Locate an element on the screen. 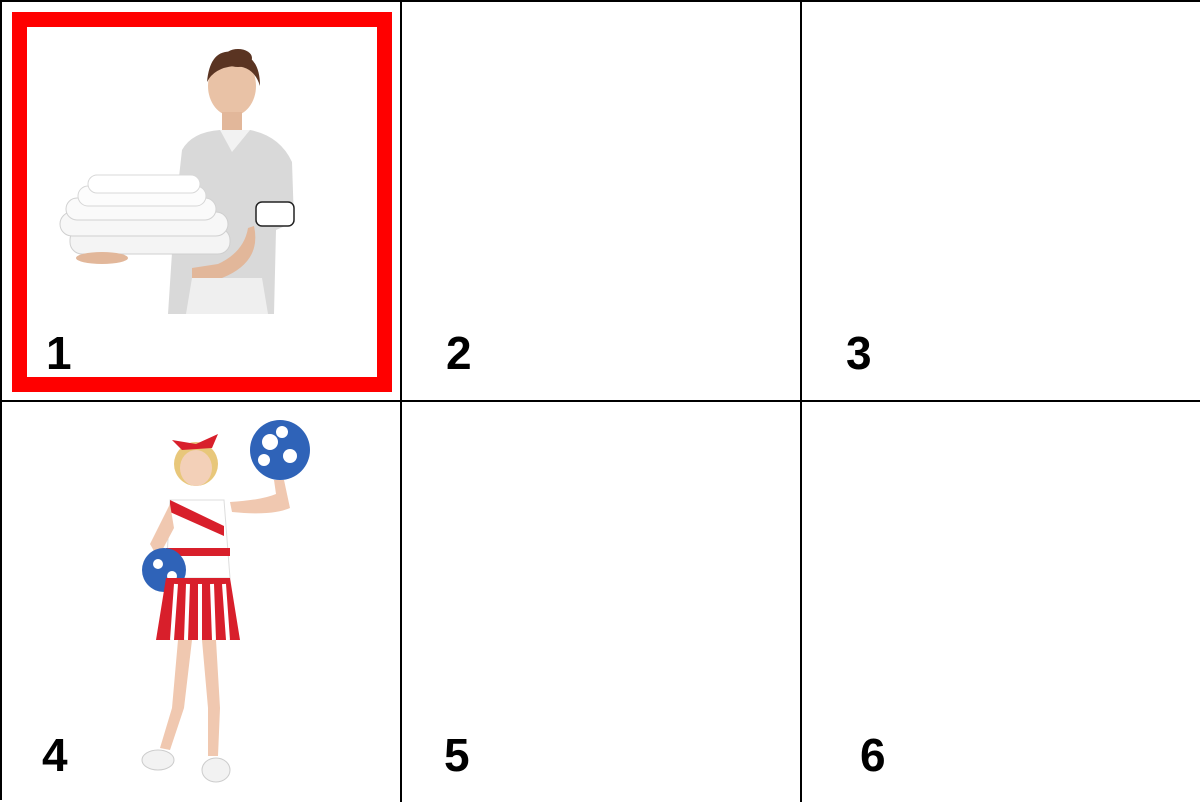 The width and height of the screenshot is (1200, 802). cell-number-label: 5 is located at coordinates (457, 755).